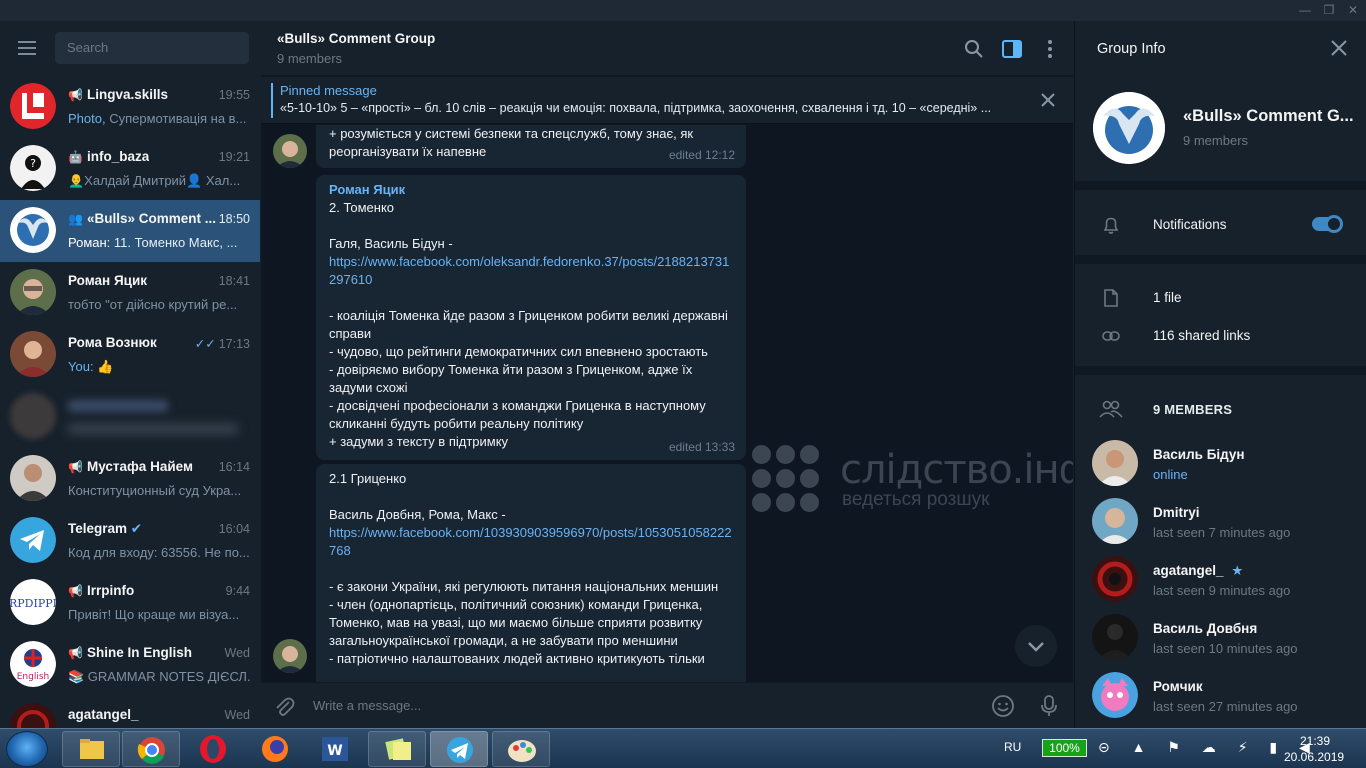  Describe the element at coordinates (159, 367) in the screenshot. I see `chat-preview: You: 👍` at that location.